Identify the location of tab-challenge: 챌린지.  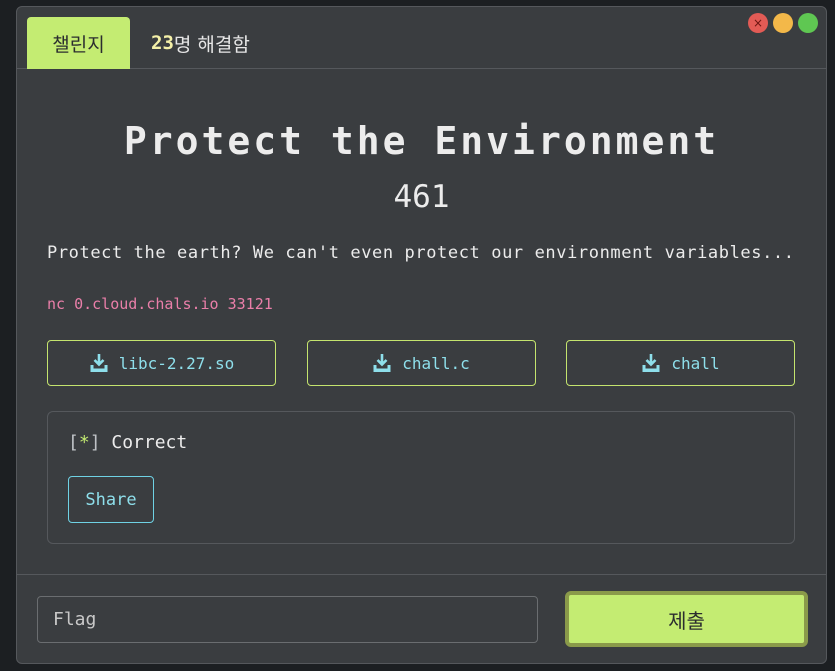
(78, 43).